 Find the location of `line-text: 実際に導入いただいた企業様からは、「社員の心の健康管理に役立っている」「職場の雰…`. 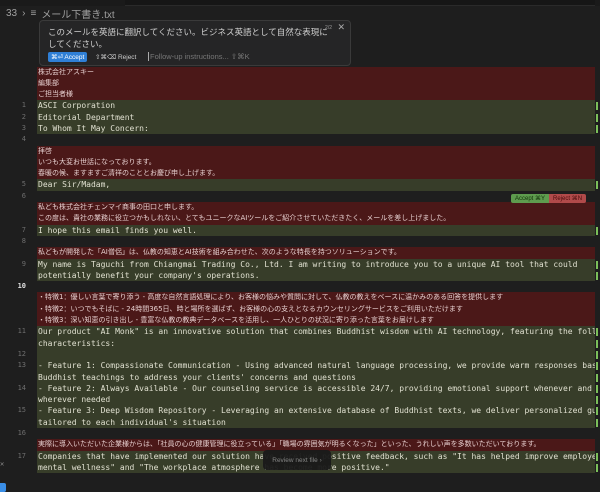

line-text: 実際に導入いただいた企業様からは、「社員の心の健康管理に役立っている」「職場の雰… is located at coordinates (316, 445).